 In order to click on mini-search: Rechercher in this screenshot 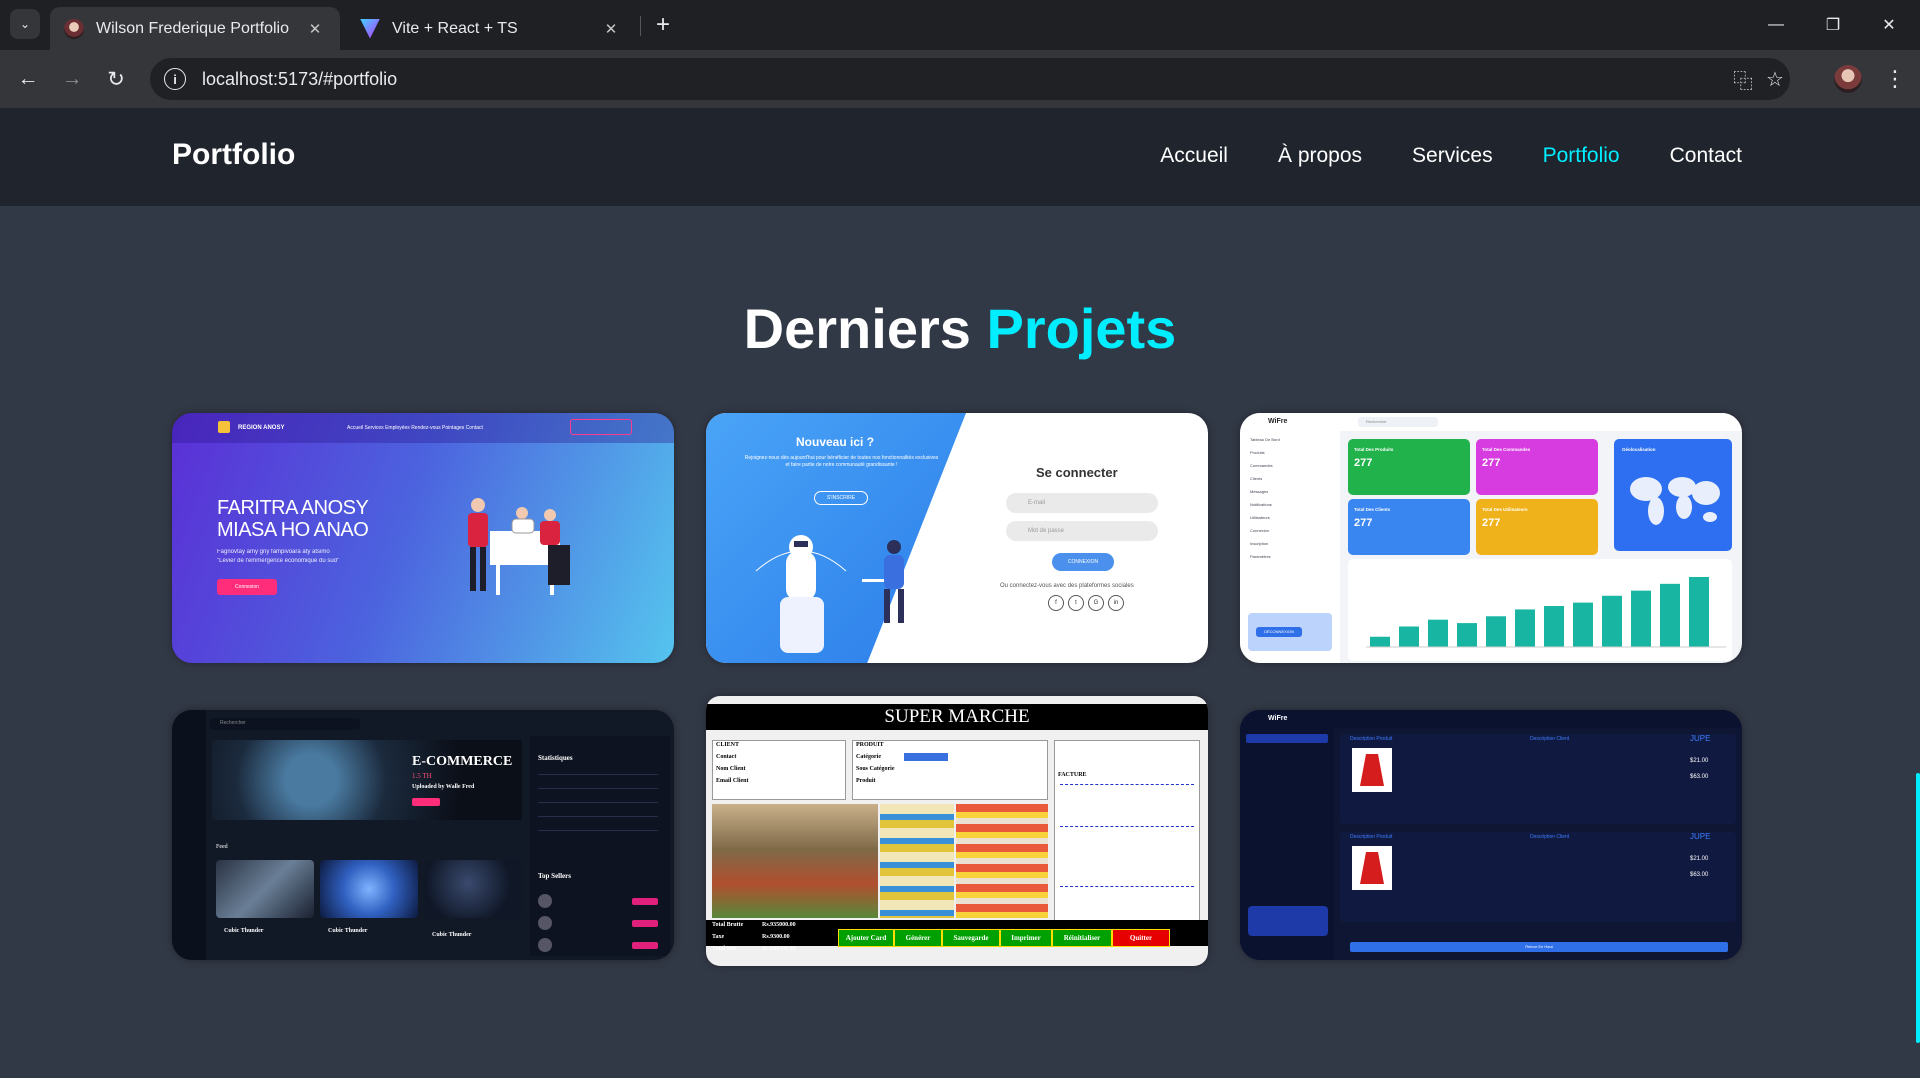, I will do `click(233, 723)`.